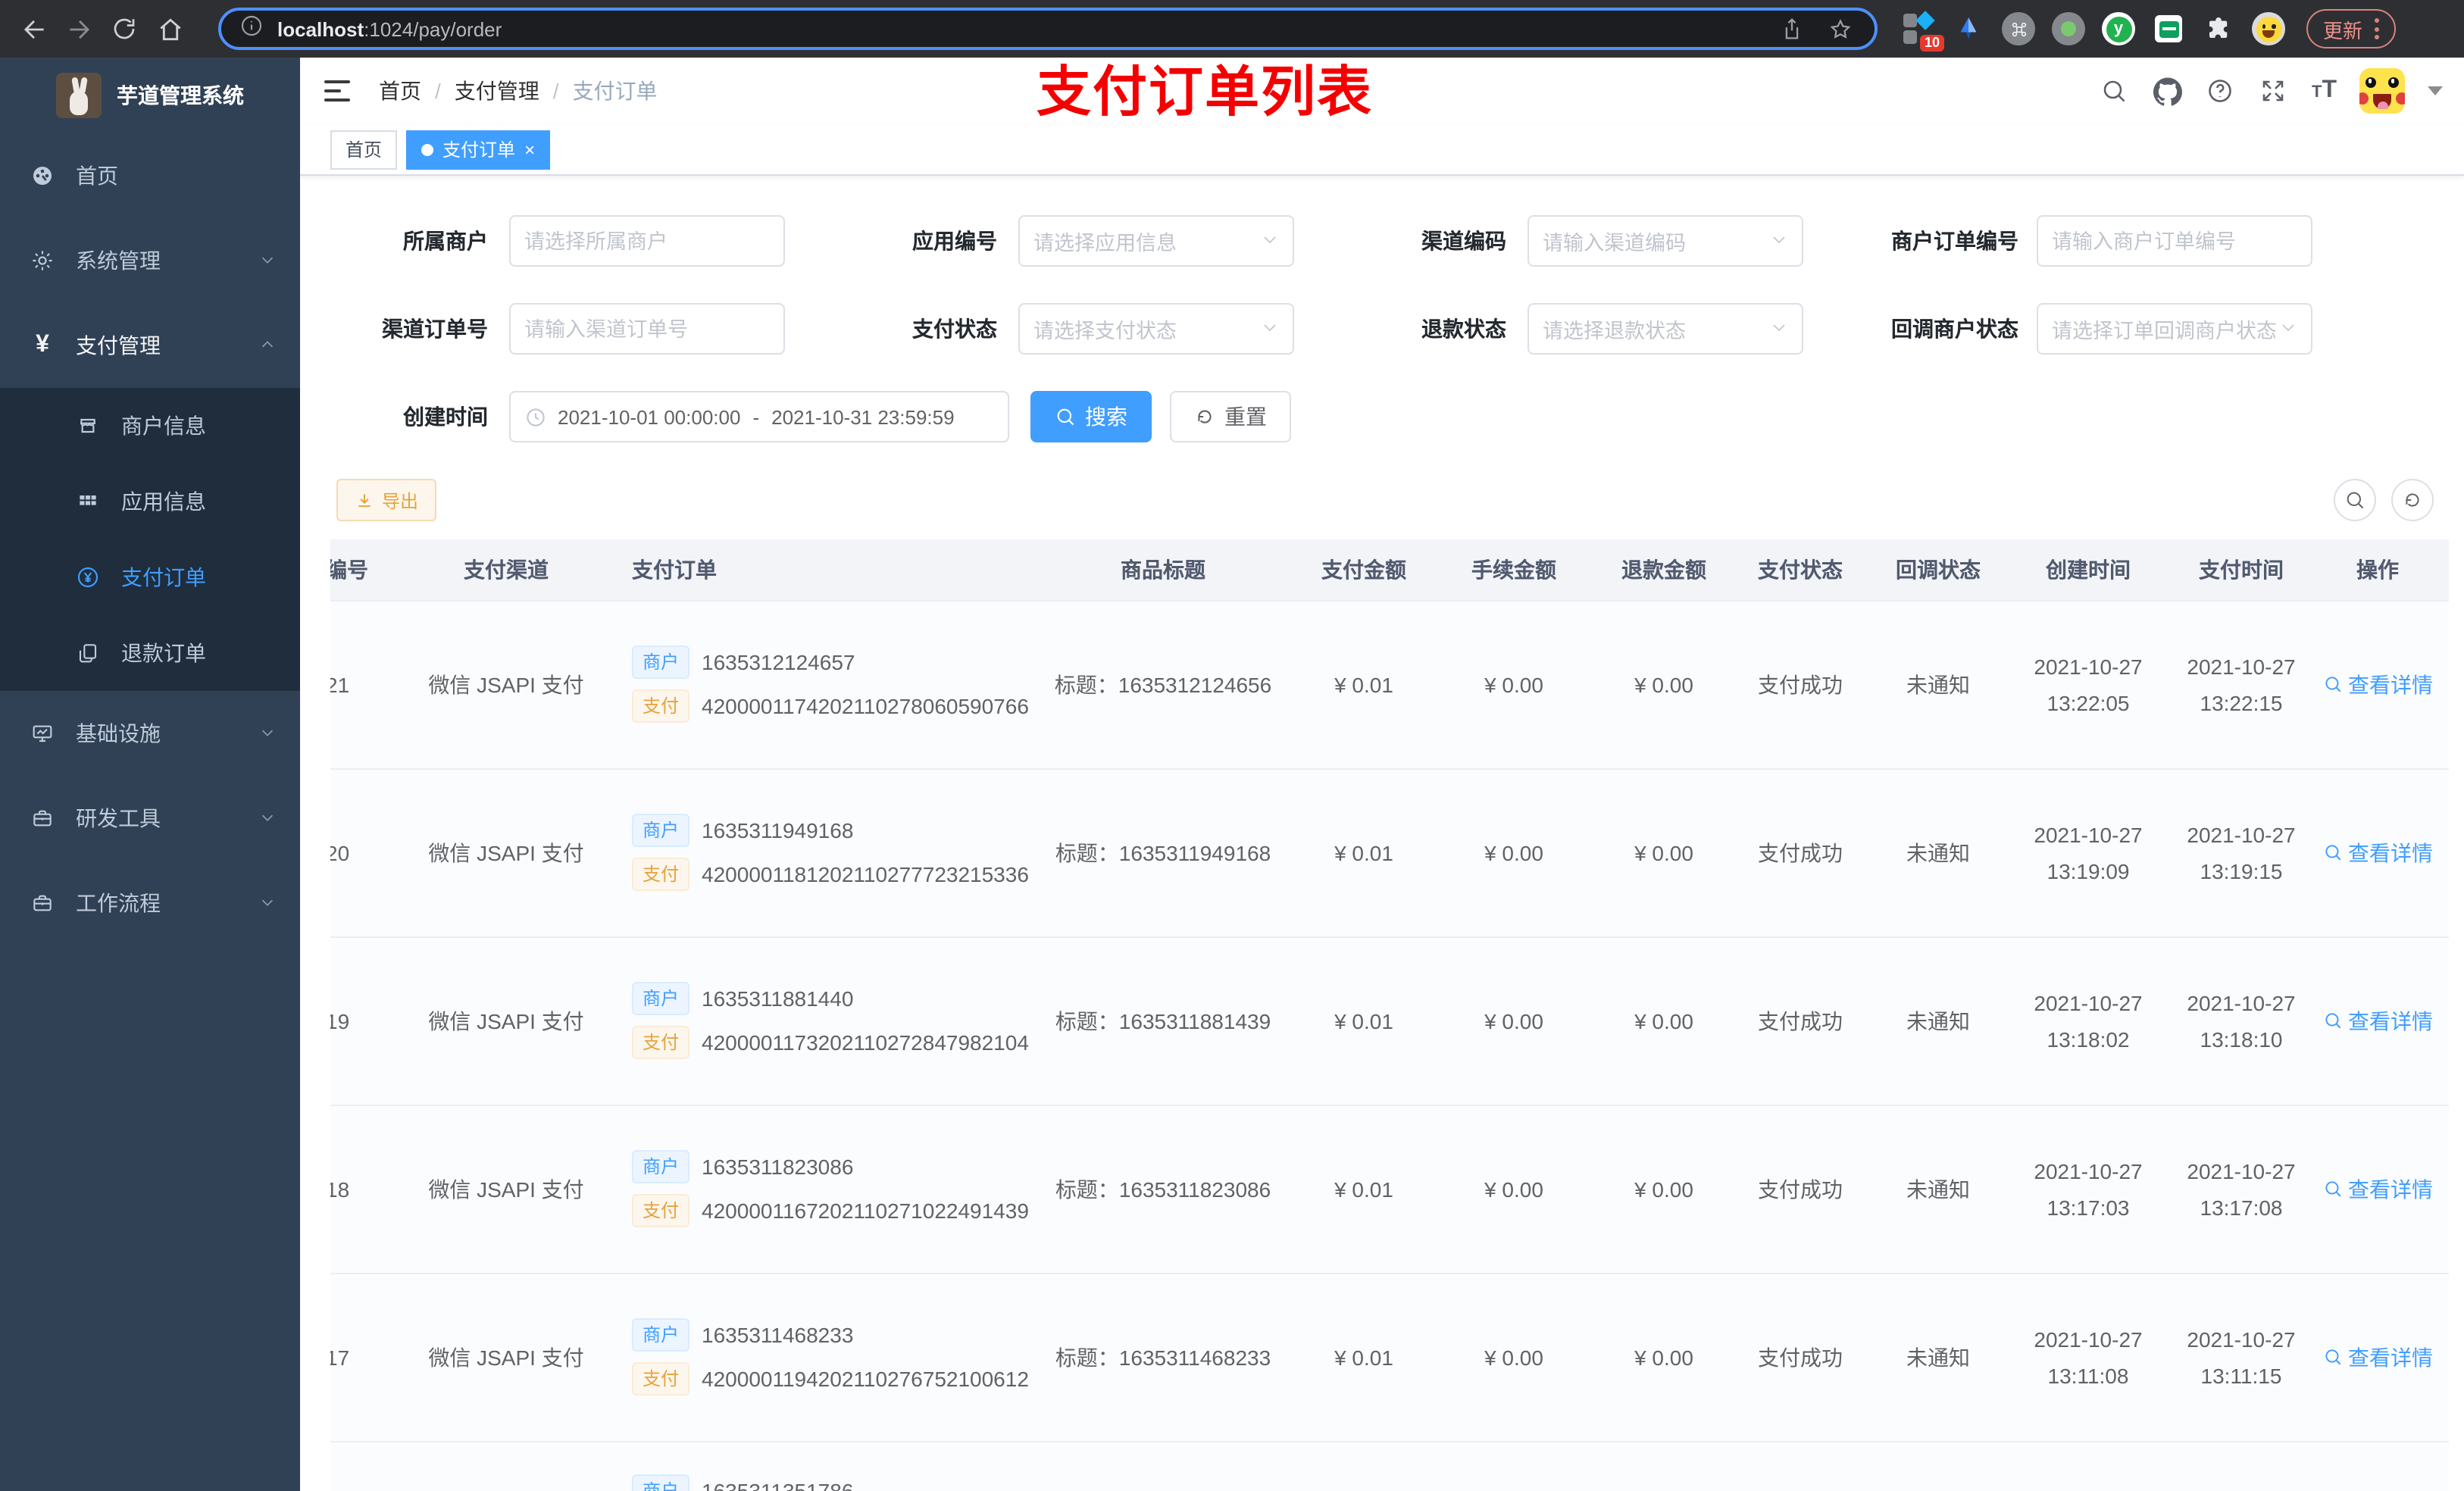  What do you see at coordinates (1048, 29) in the screenshot?
I see `url-bar: localhost:1024/pay/order` at bounding box center [1048, 29].